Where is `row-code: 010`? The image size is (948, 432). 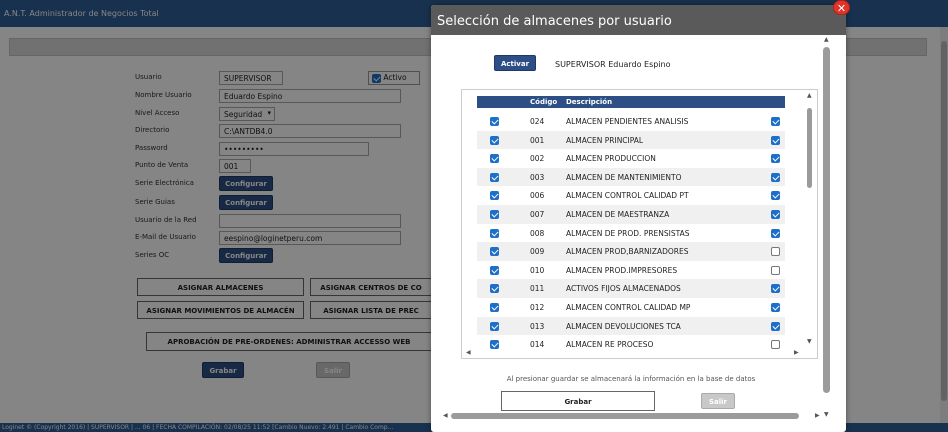 row-code: 010 is located at coordinates (537, 270).